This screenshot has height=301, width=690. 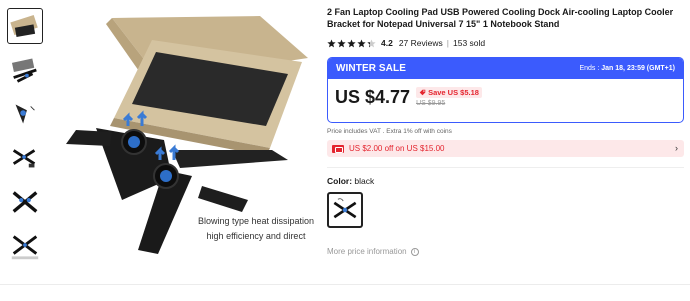 I want to click on color-label-prefix: Color:, so click(x=340, y=181).